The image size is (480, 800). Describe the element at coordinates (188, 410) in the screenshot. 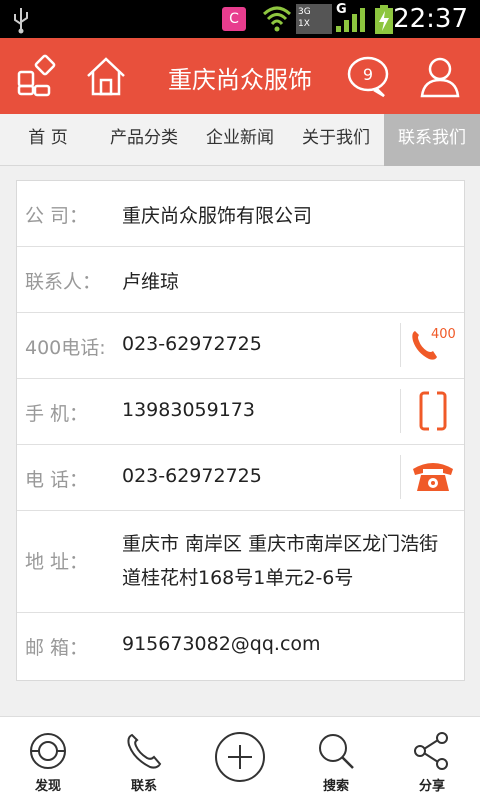

I see `mobile-value: 13983059173` at that location.